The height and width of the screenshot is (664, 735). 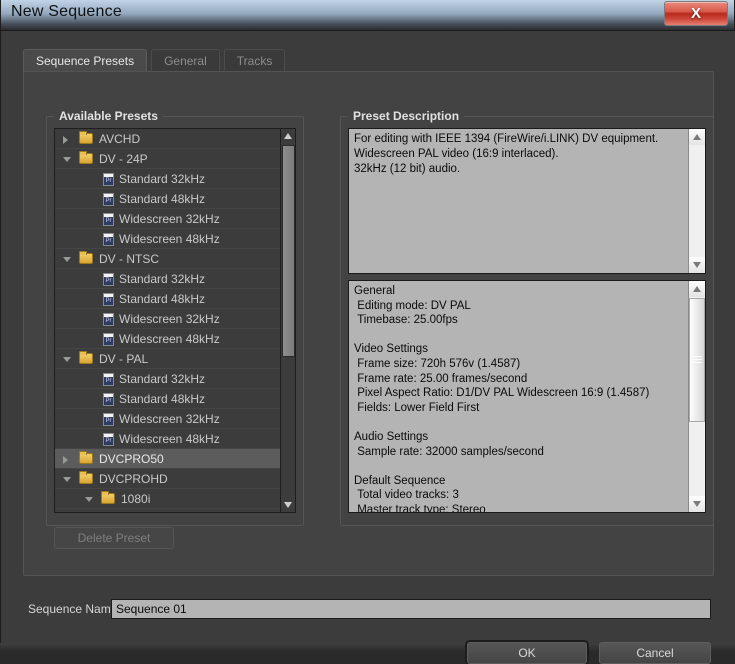 I want to click on ok-button: OK, so click(x=527, y=653).